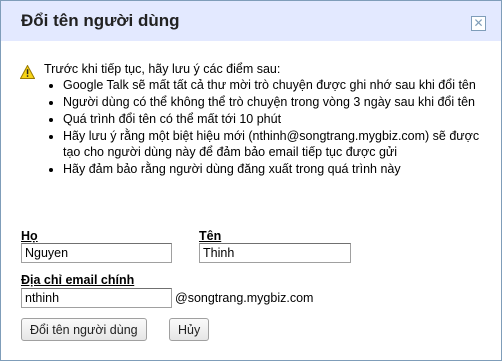  I want to click on email-domain: @songtrang.mygbiz.com, so click(244, 298).